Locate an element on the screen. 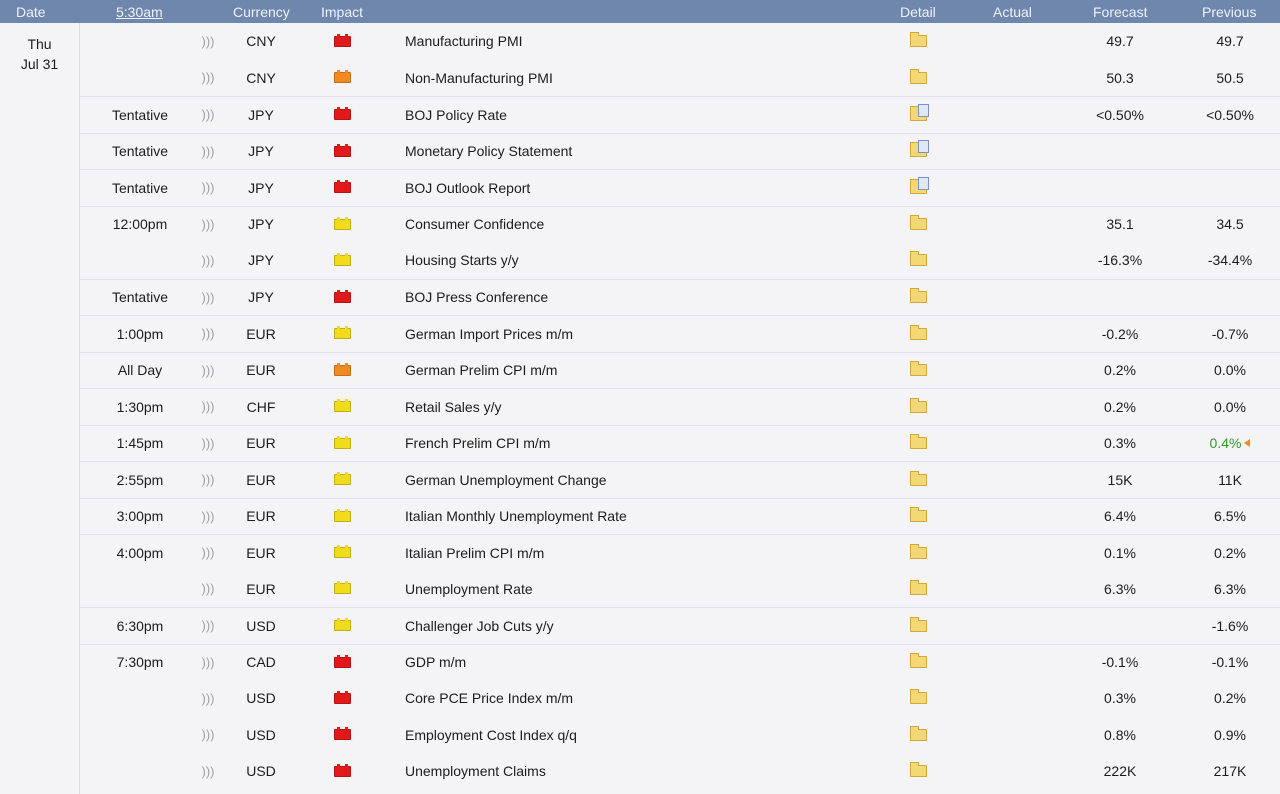 The height and width of the screenshot is (794, 1280). event-previous: 6.3% is located at coordinates (1230, 588).